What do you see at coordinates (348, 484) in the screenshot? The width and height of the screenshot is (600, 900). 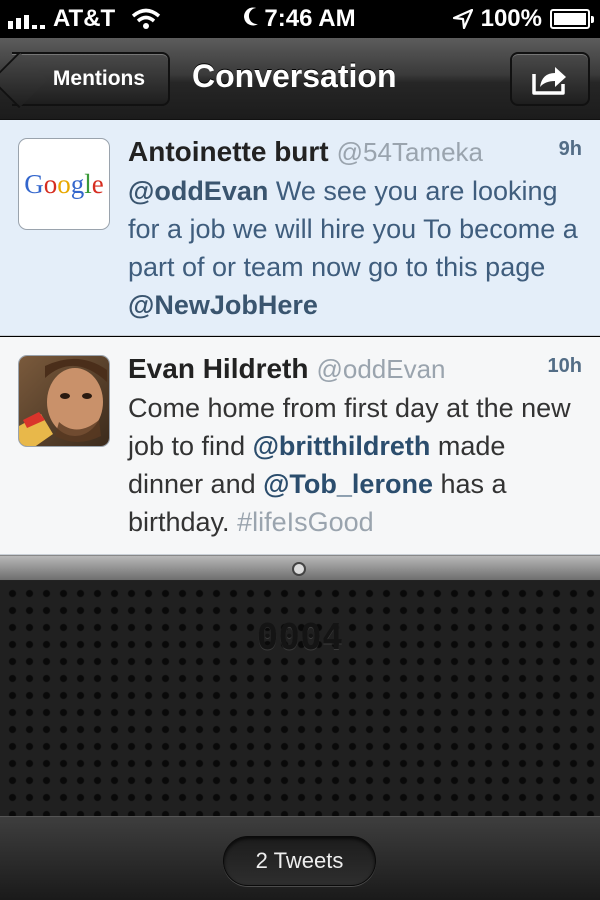 I see `mention-link: @Tob_lerone` at bounding box center [348, 484].